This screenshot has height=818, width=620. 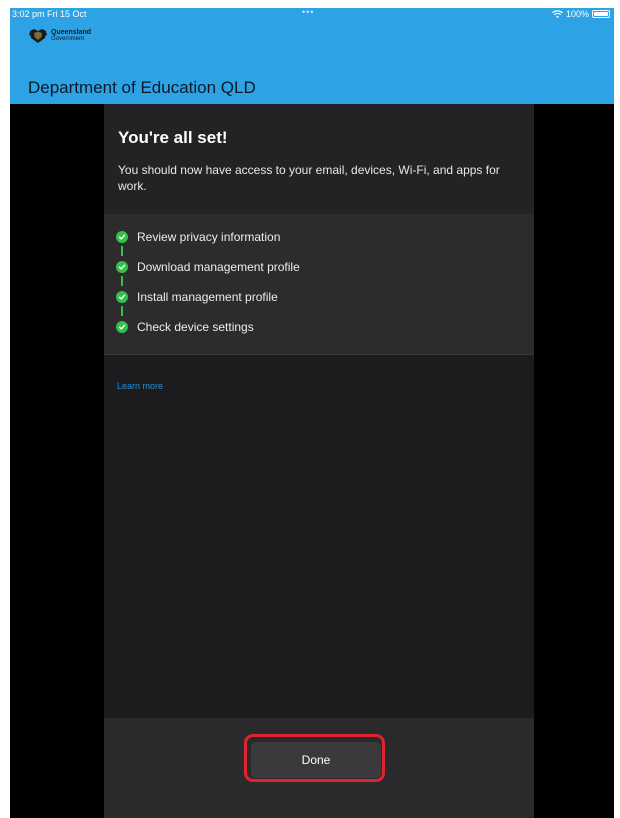 I want to click on checklist-item-review-privacy: Review privacy information, so click(x=198, y=237).